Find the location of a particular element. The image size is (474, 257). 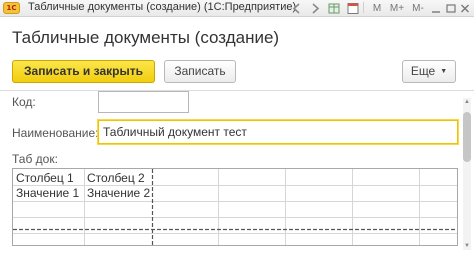

spreadsheet-cell: Столбец 2 is located at coordinates (116, 178).